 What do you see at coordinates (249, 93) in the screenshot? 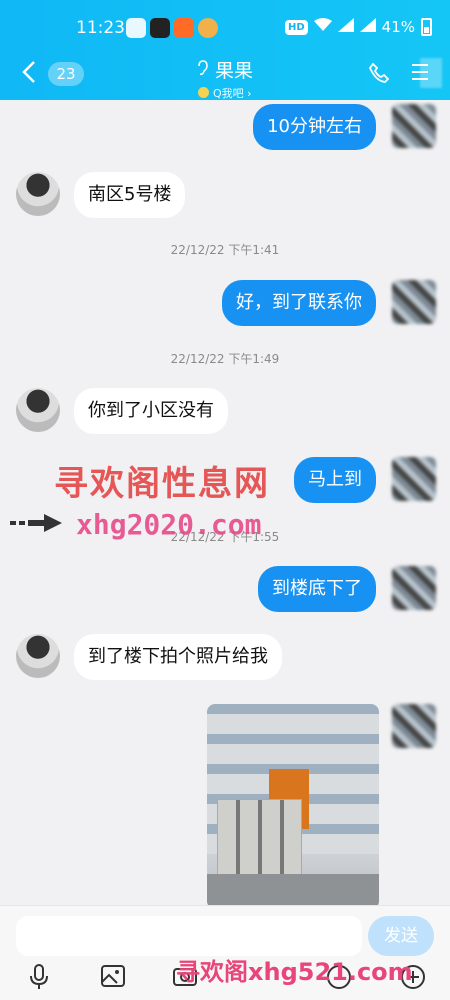
I see `chevron-right-icon: ›` at bounding box center [249, 93].